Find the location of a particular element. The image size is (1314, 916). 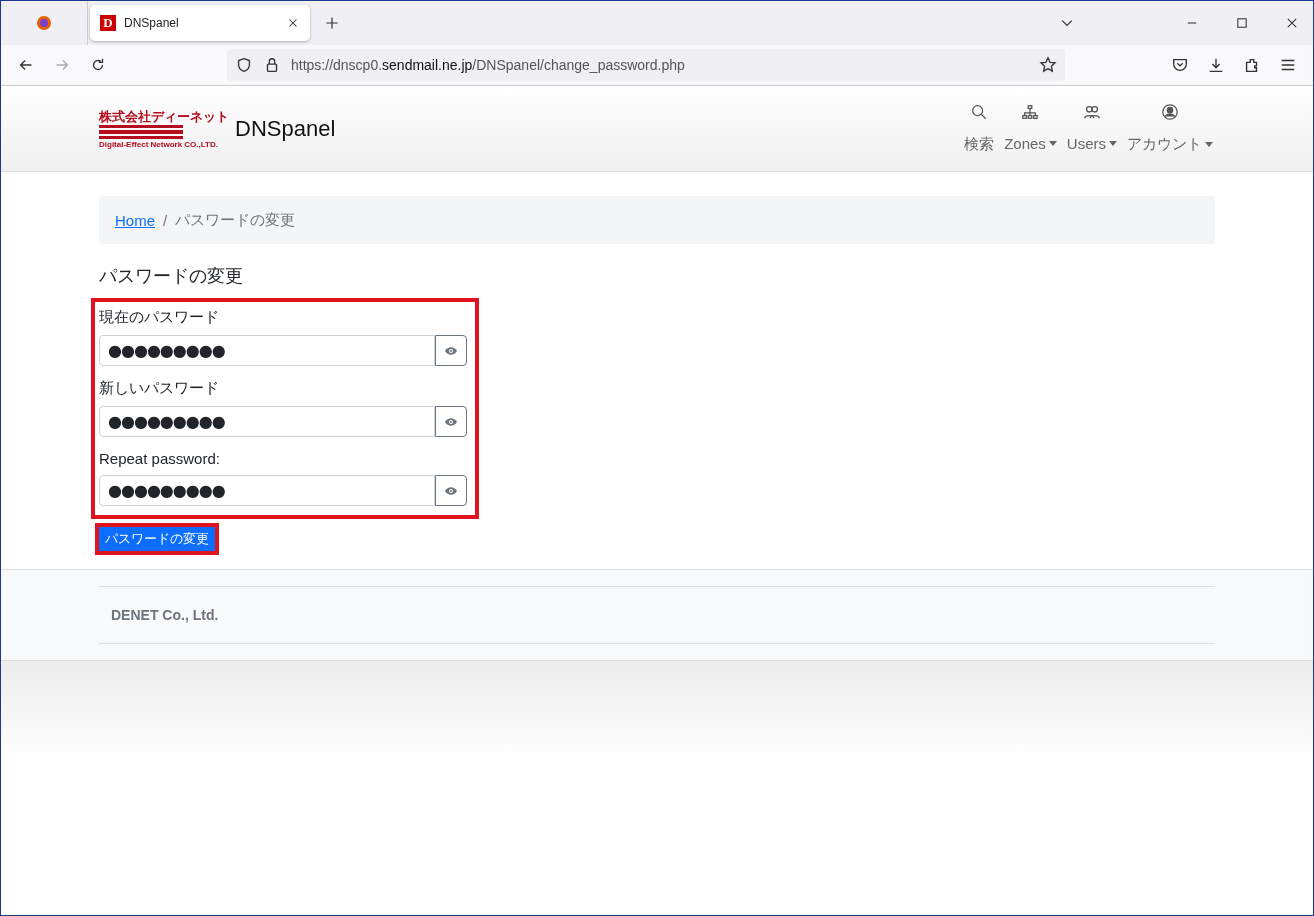

address-bar: https://dnscp0.sendmail.ne.jp/DNSpanel/change_password.php is located at coordinates (646, 65).